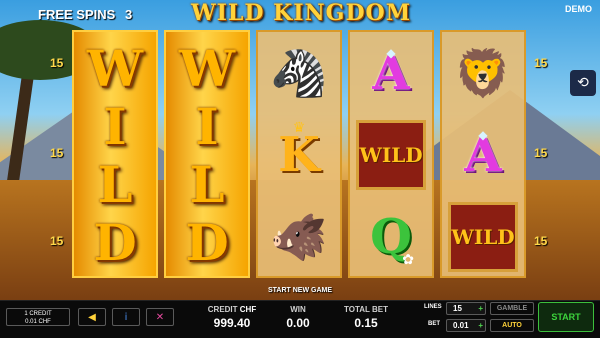  I want to click on total-bet-display: TOTAL BET 0.15, so click(366, 317).